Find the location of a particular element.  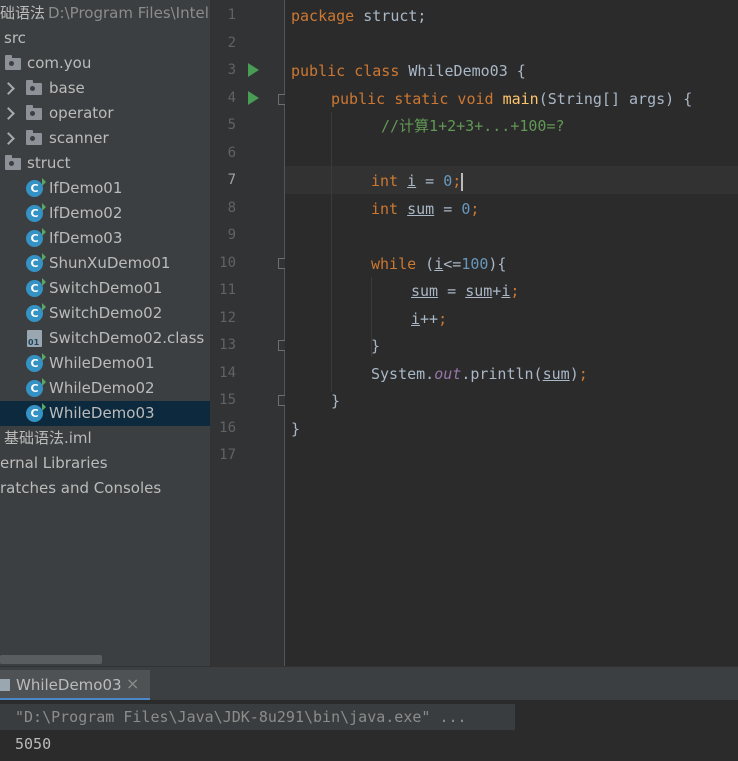

line-number: 13 is located at coordinates (227, 345).